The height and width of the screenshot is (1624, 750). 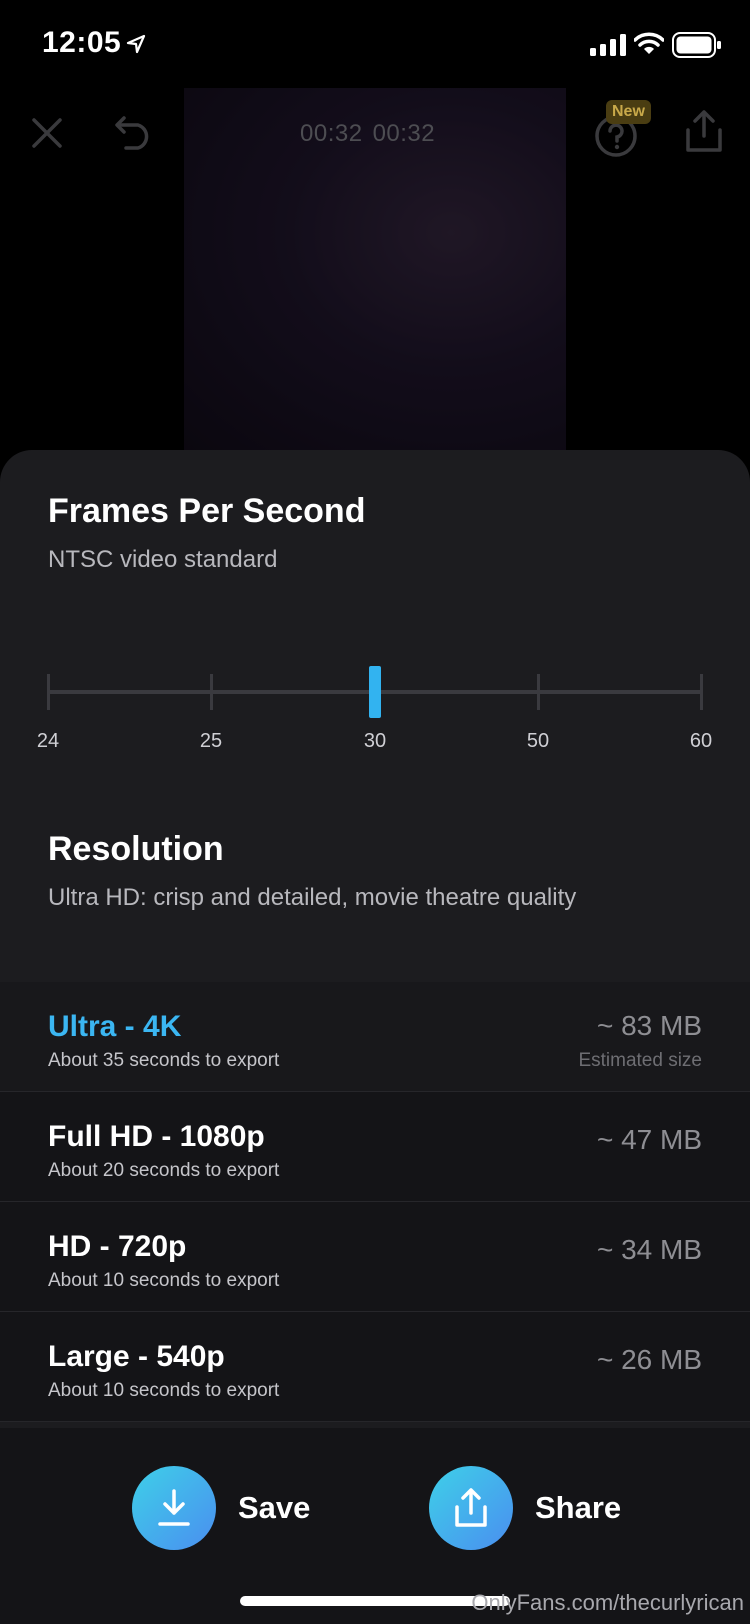 I want to click on watermark: OnlyFans.com/thecurlyrican, so click(x=607, y=1602).